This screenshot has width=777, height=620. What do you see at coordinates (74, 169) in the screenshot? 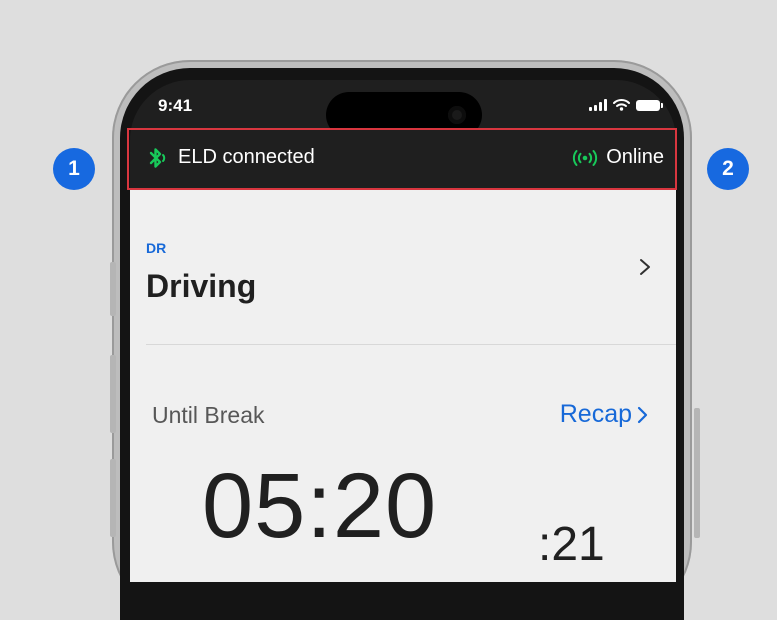
I see `callout-marker-1: 1` at bounding box center [74, 169].